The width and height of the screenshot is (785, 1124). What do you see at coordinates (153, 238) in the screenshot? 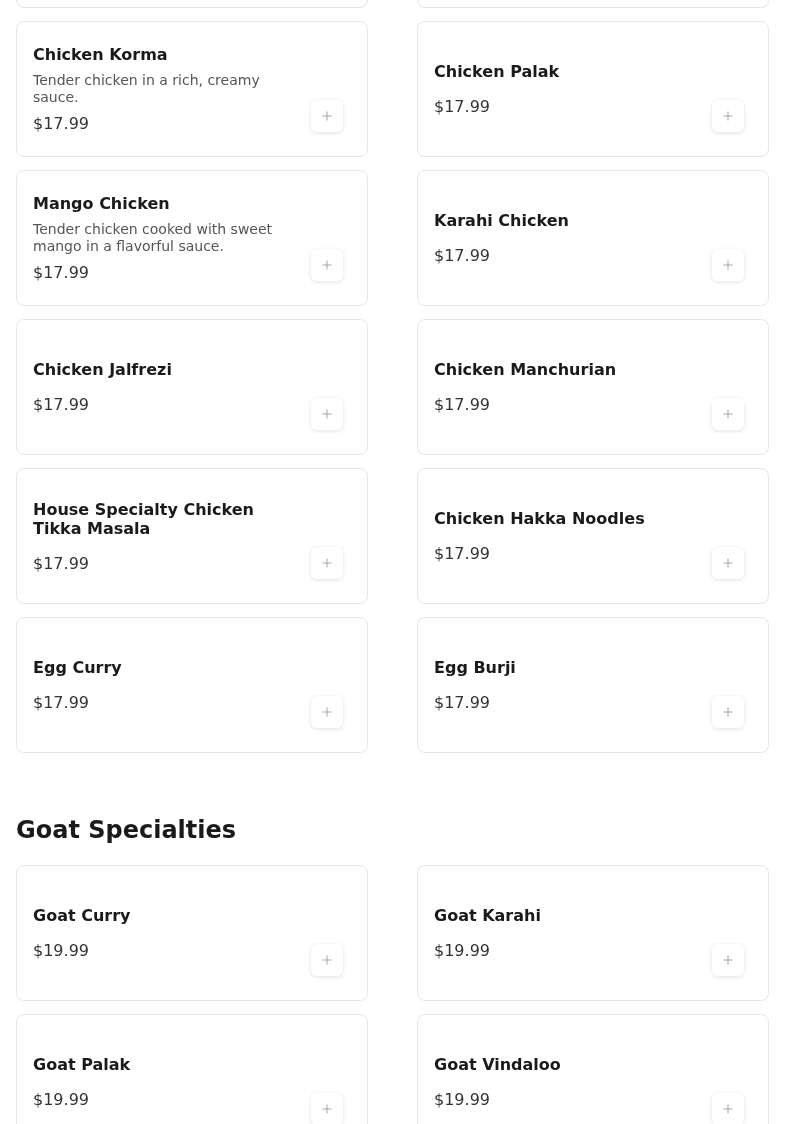
I see `item-description: Tender chicken cooked with sweet mango in a flavorful sauce.` at bounding box center [153, 238].